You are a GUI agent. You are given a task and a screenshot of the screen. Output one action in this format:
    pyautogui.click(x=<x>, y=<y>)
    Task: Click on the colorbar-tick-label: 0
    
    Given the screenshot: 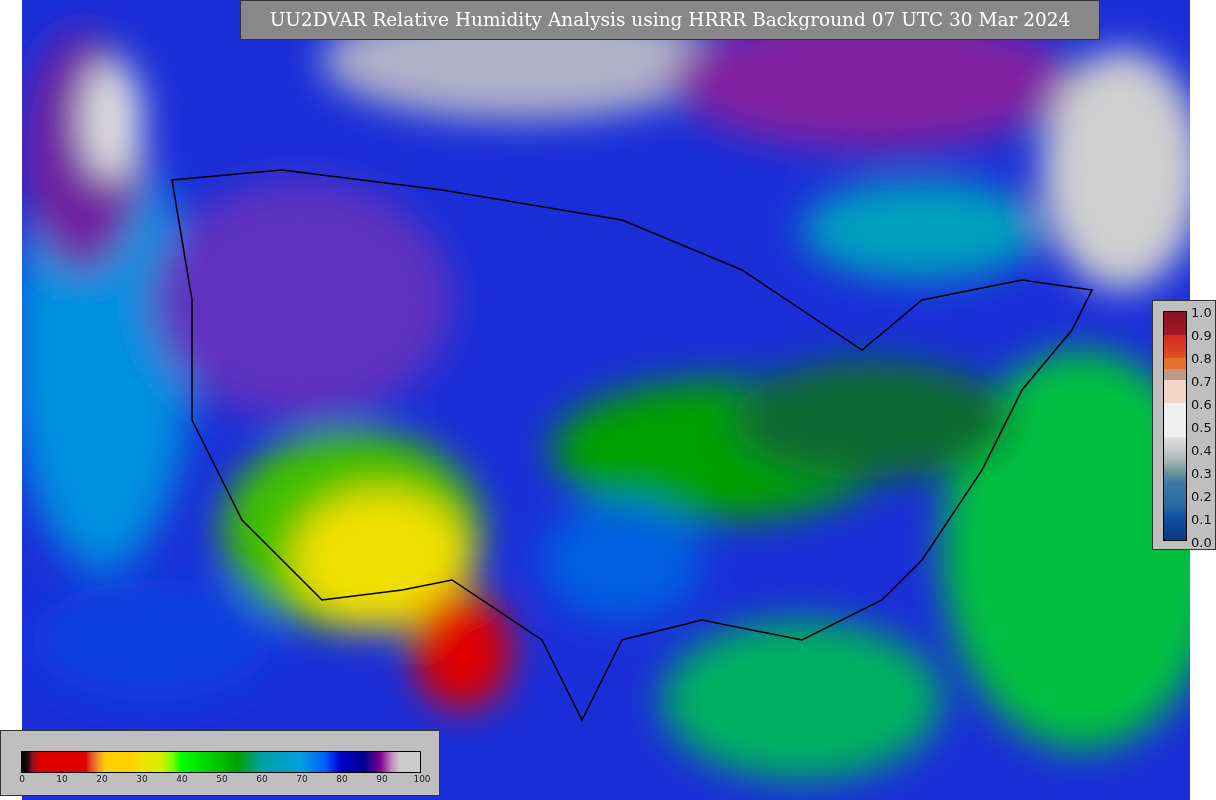 What is the action you would take?
    pyautogui.click(x=22, y=779)
    